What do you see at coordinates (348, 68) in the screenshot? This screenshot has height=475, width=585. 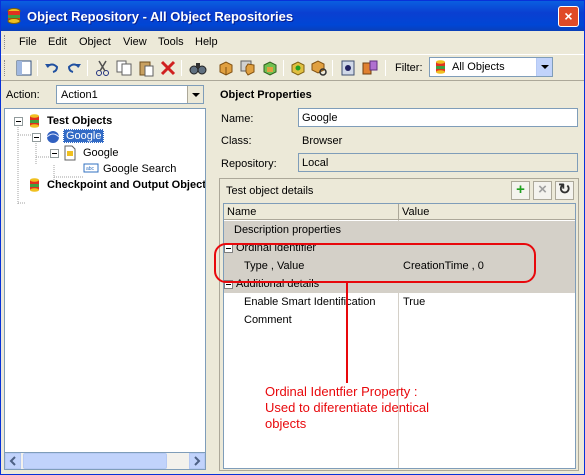 I see `spy-icon` at bounding box center [348, 68].